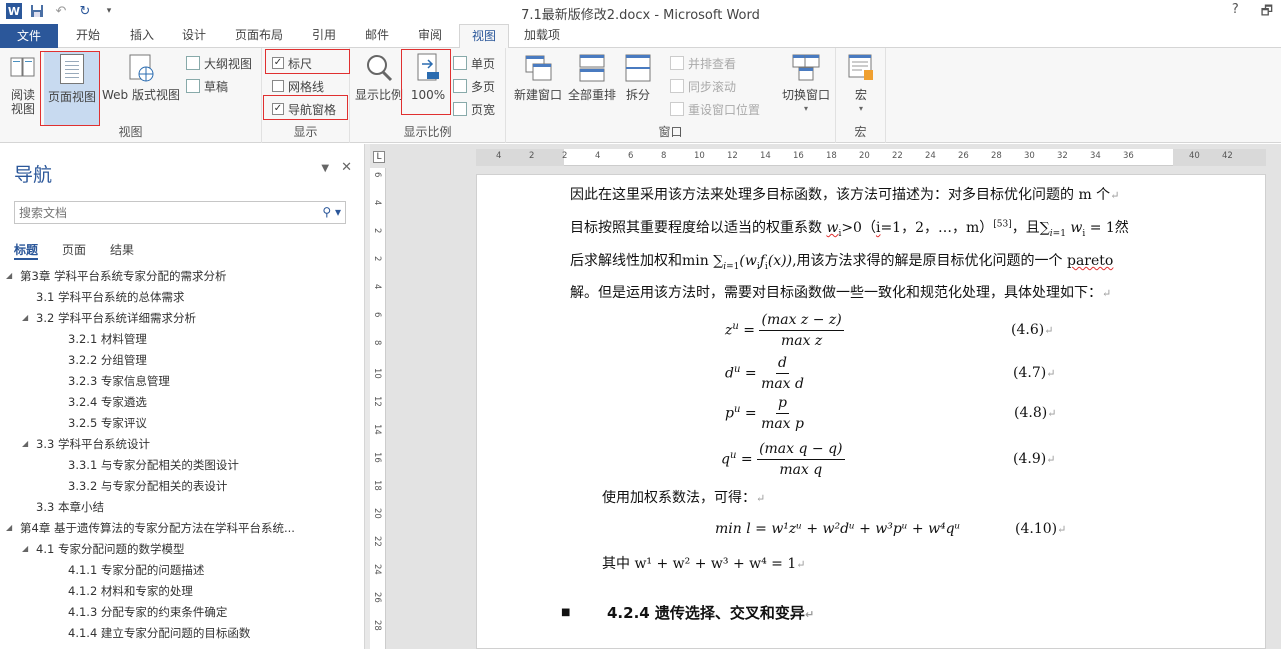  What do you see at coordinates (638, 68) in the screenshot?
I see `split-icon` at bounding box center [638, 68].